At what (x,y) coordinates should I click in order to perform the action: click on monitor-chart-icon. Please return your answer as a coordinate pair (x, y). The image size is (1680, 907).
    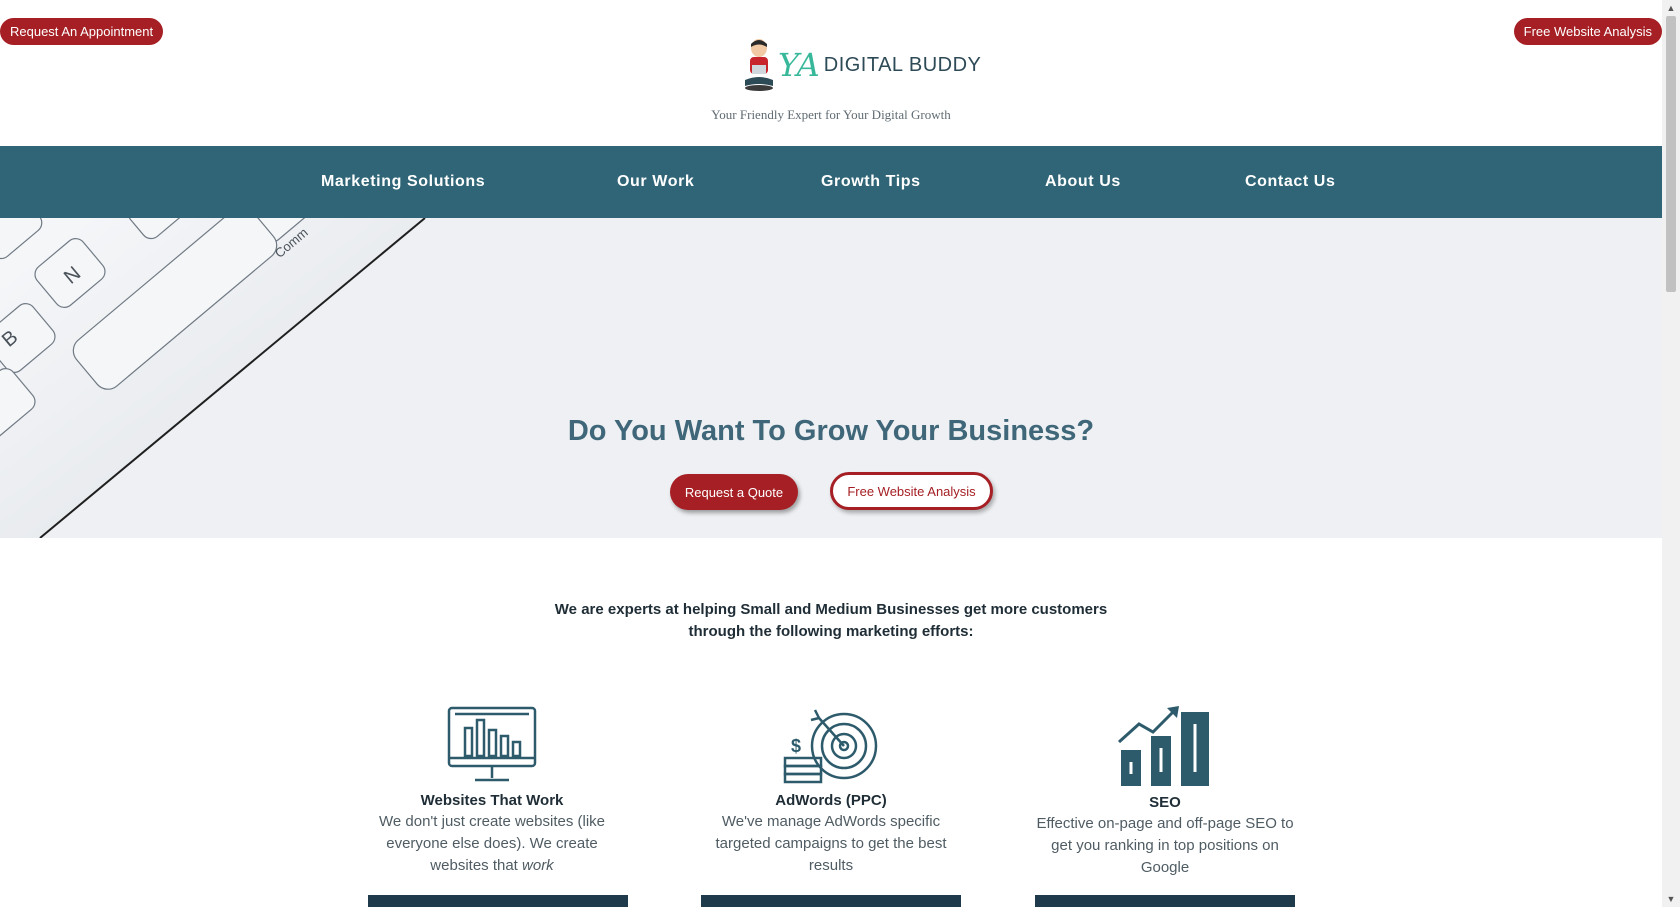
    Looking at the image, I should click on (492, 744).